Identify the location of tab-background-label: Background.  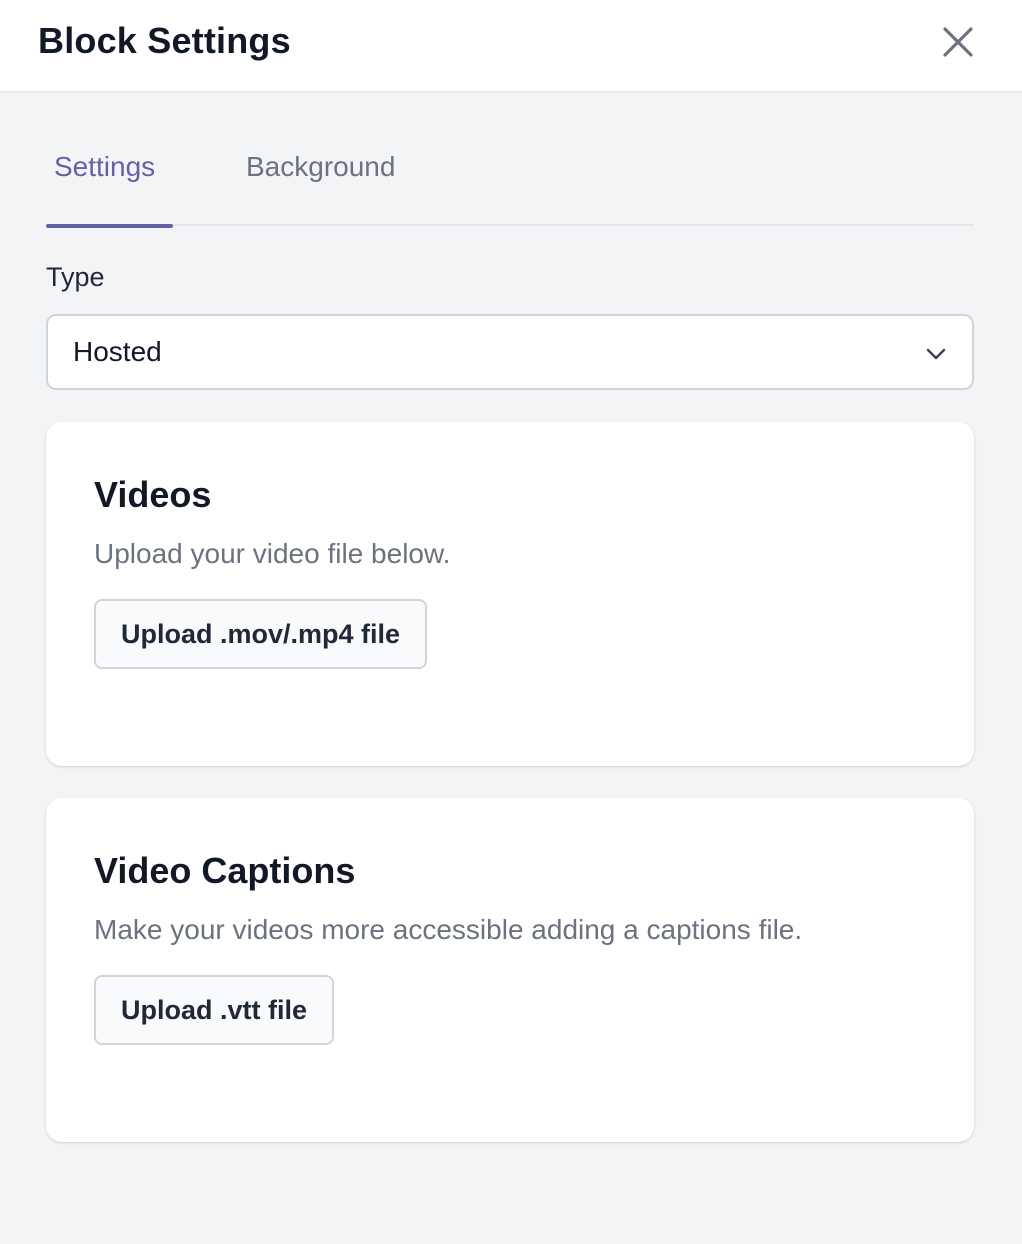
(321, 166).